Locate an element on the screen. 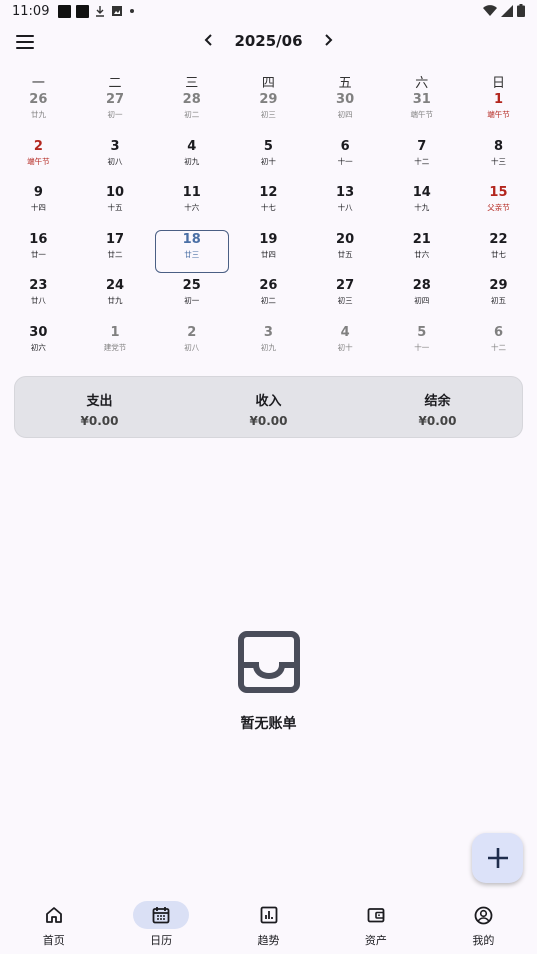  calendar-day: 11 十六 is located at coordinates (191, 206).